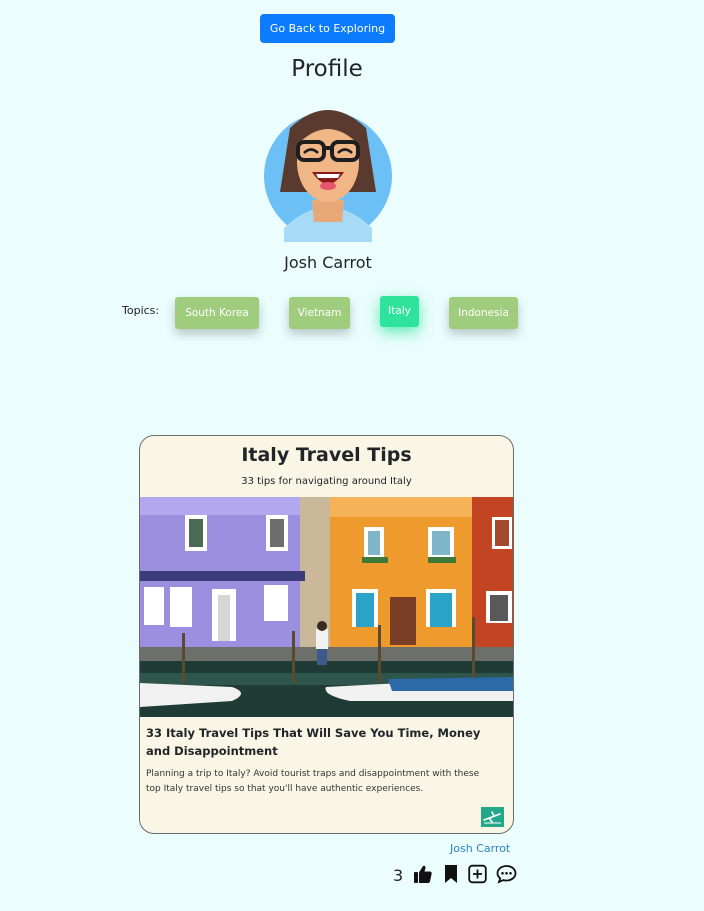  I want to click on like-count: 3, so click(398, 875).